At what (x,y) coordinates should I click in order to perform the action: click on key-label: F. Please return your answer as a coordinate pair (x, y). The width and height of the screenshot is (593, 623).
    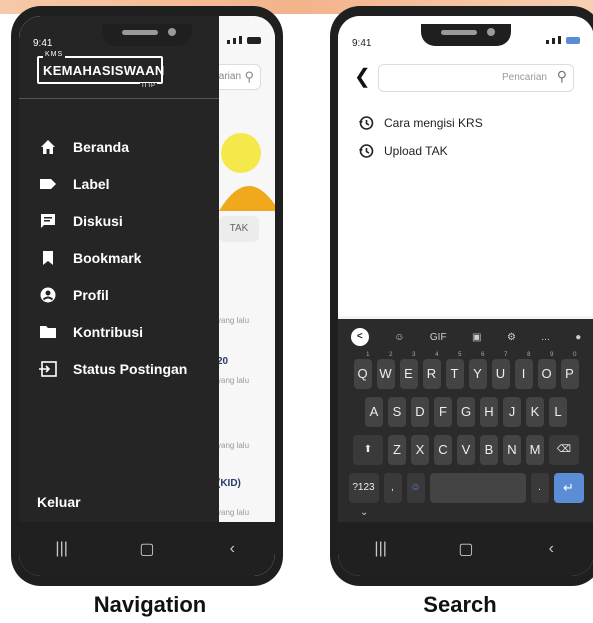
    Looking at the image, I should click on (443, 411).